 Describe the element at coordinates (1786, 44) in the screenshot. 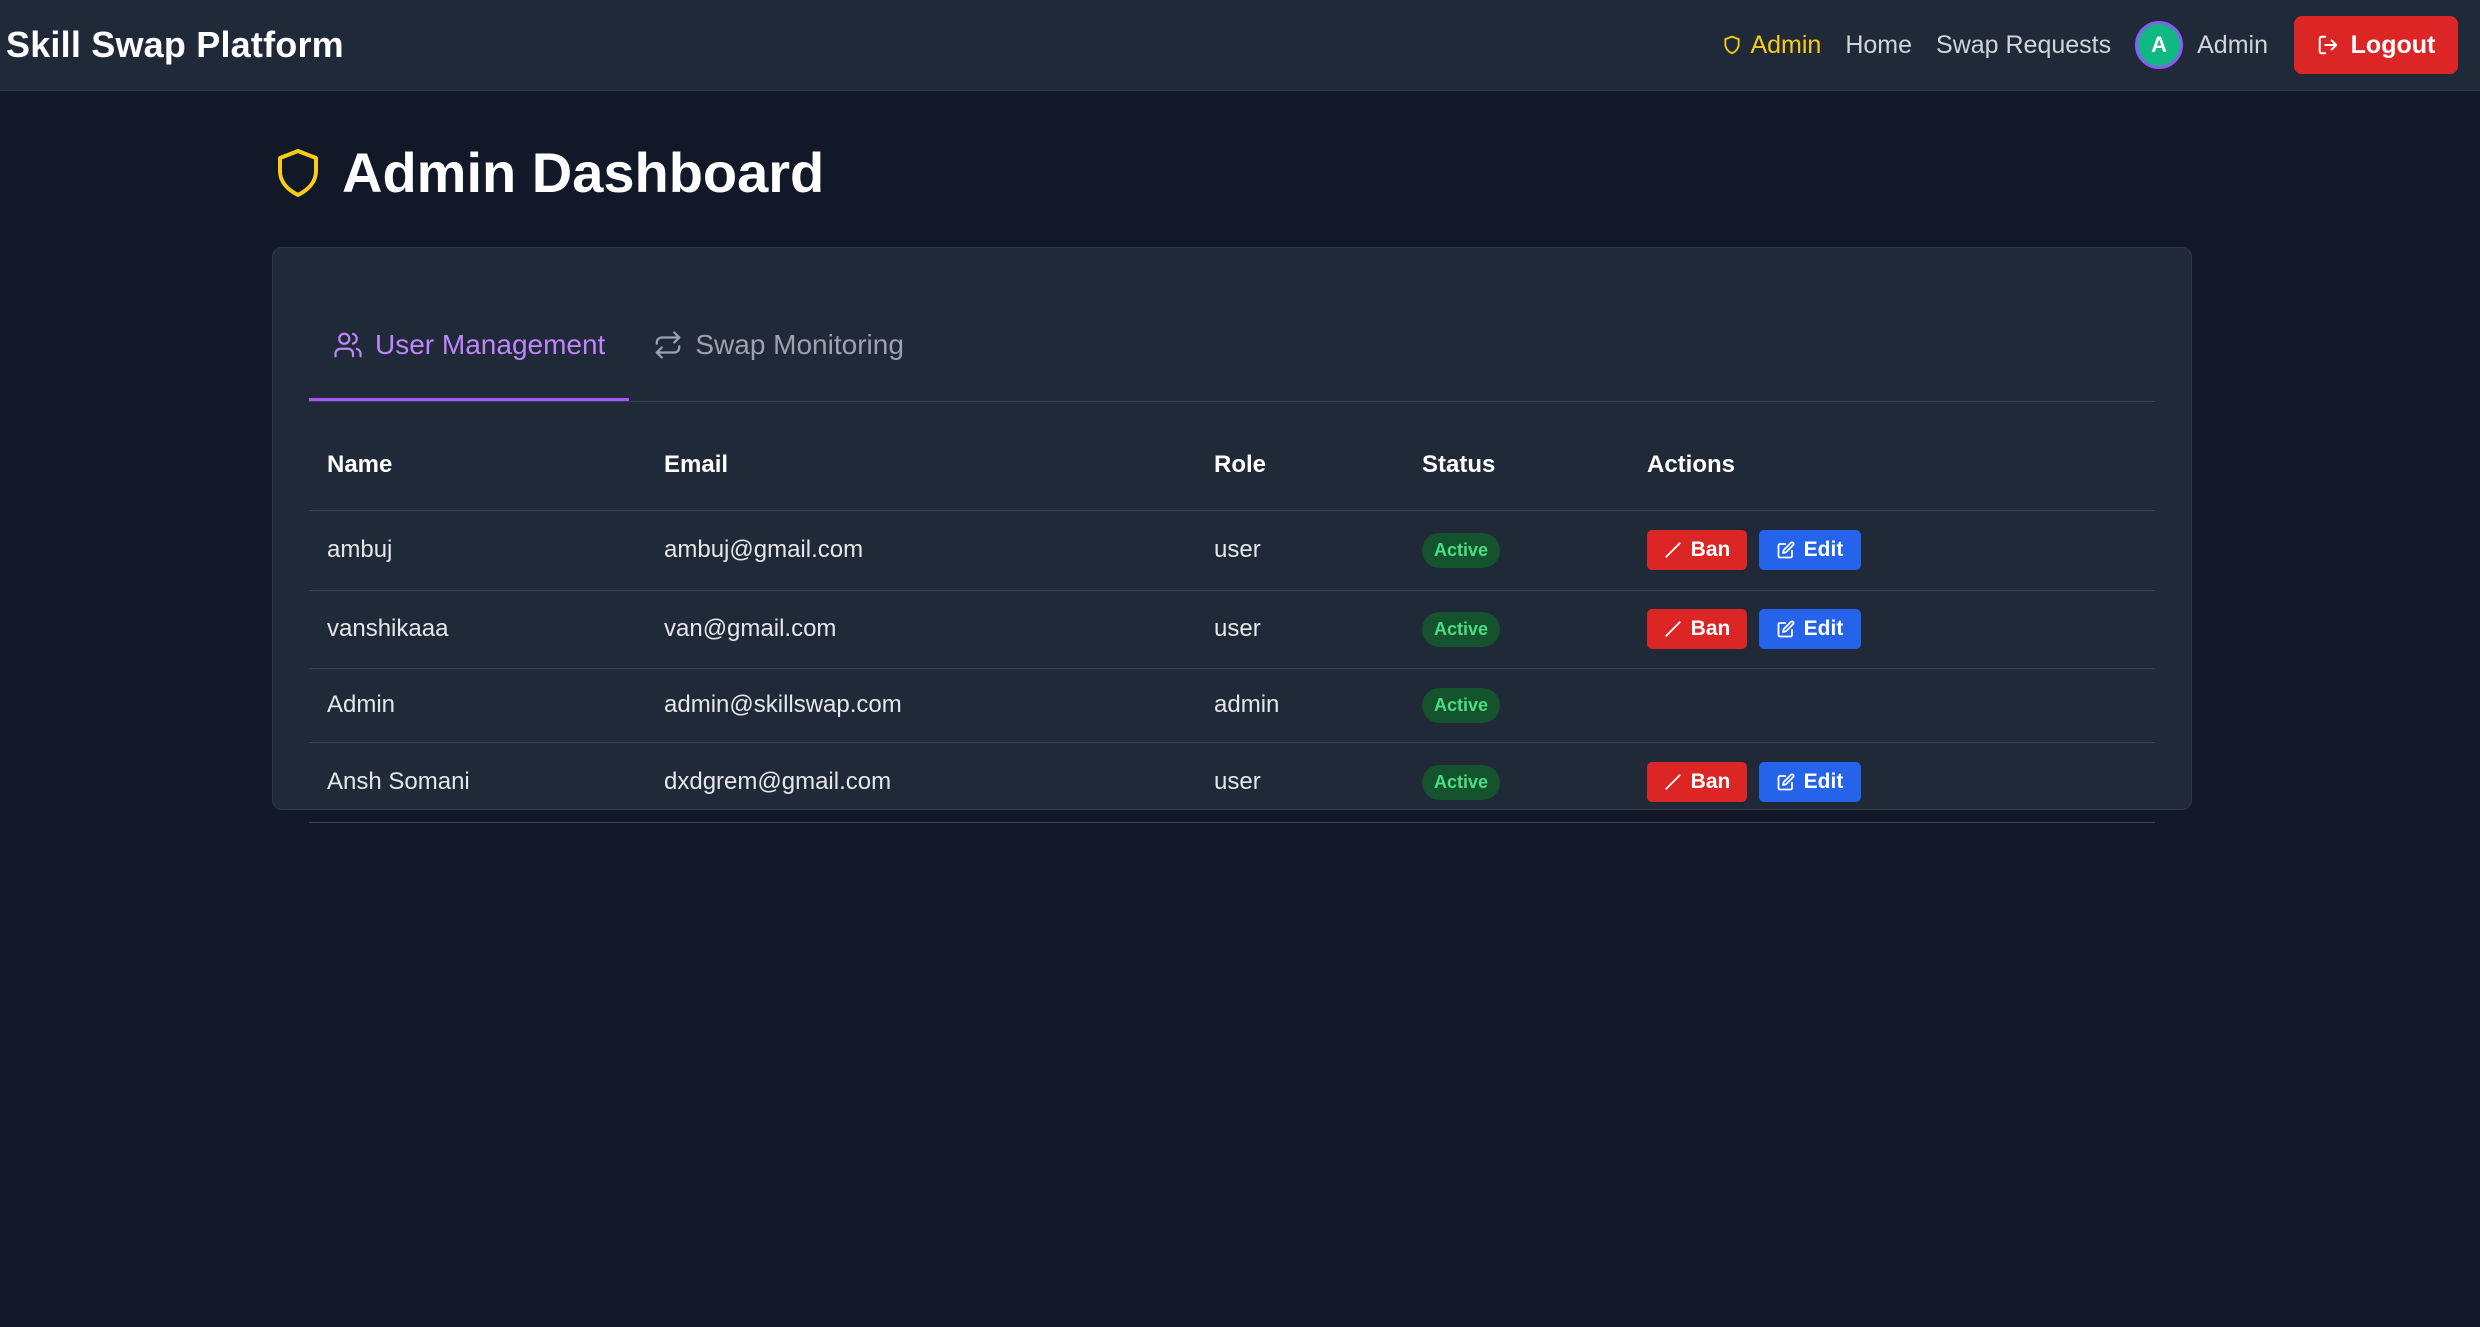

I see `nav-admin-label: Admin` at that location.